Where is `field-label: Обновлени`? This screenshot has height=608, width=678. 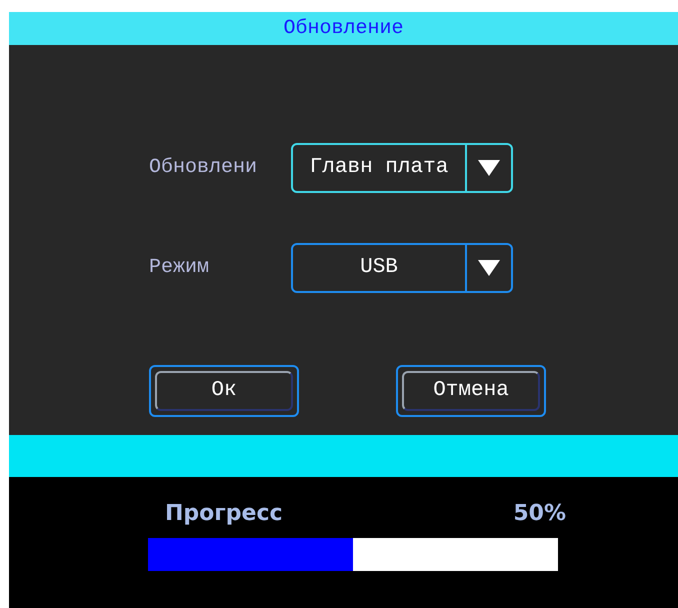
field-label: Обновлени is located at coordinates (203, 168).